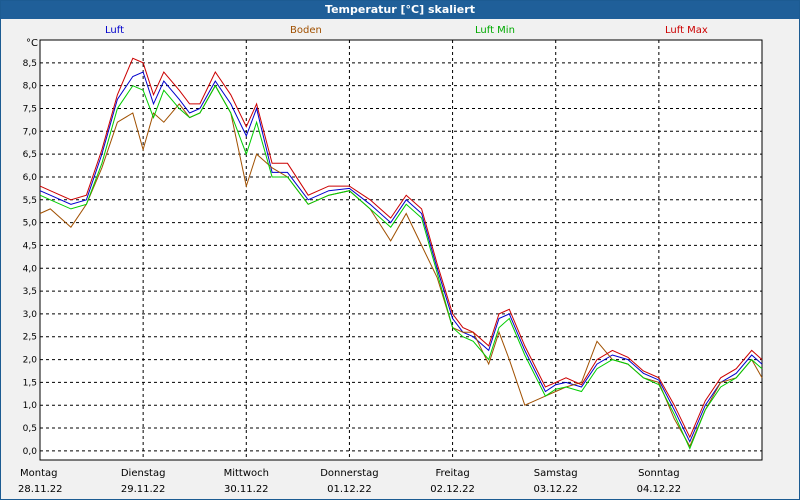 The height and width of the screenshot is (500, 800). Describe the element at coordinates (143, 489) in the screenshot. I see `x-date-label: 29.11.22` at that location.